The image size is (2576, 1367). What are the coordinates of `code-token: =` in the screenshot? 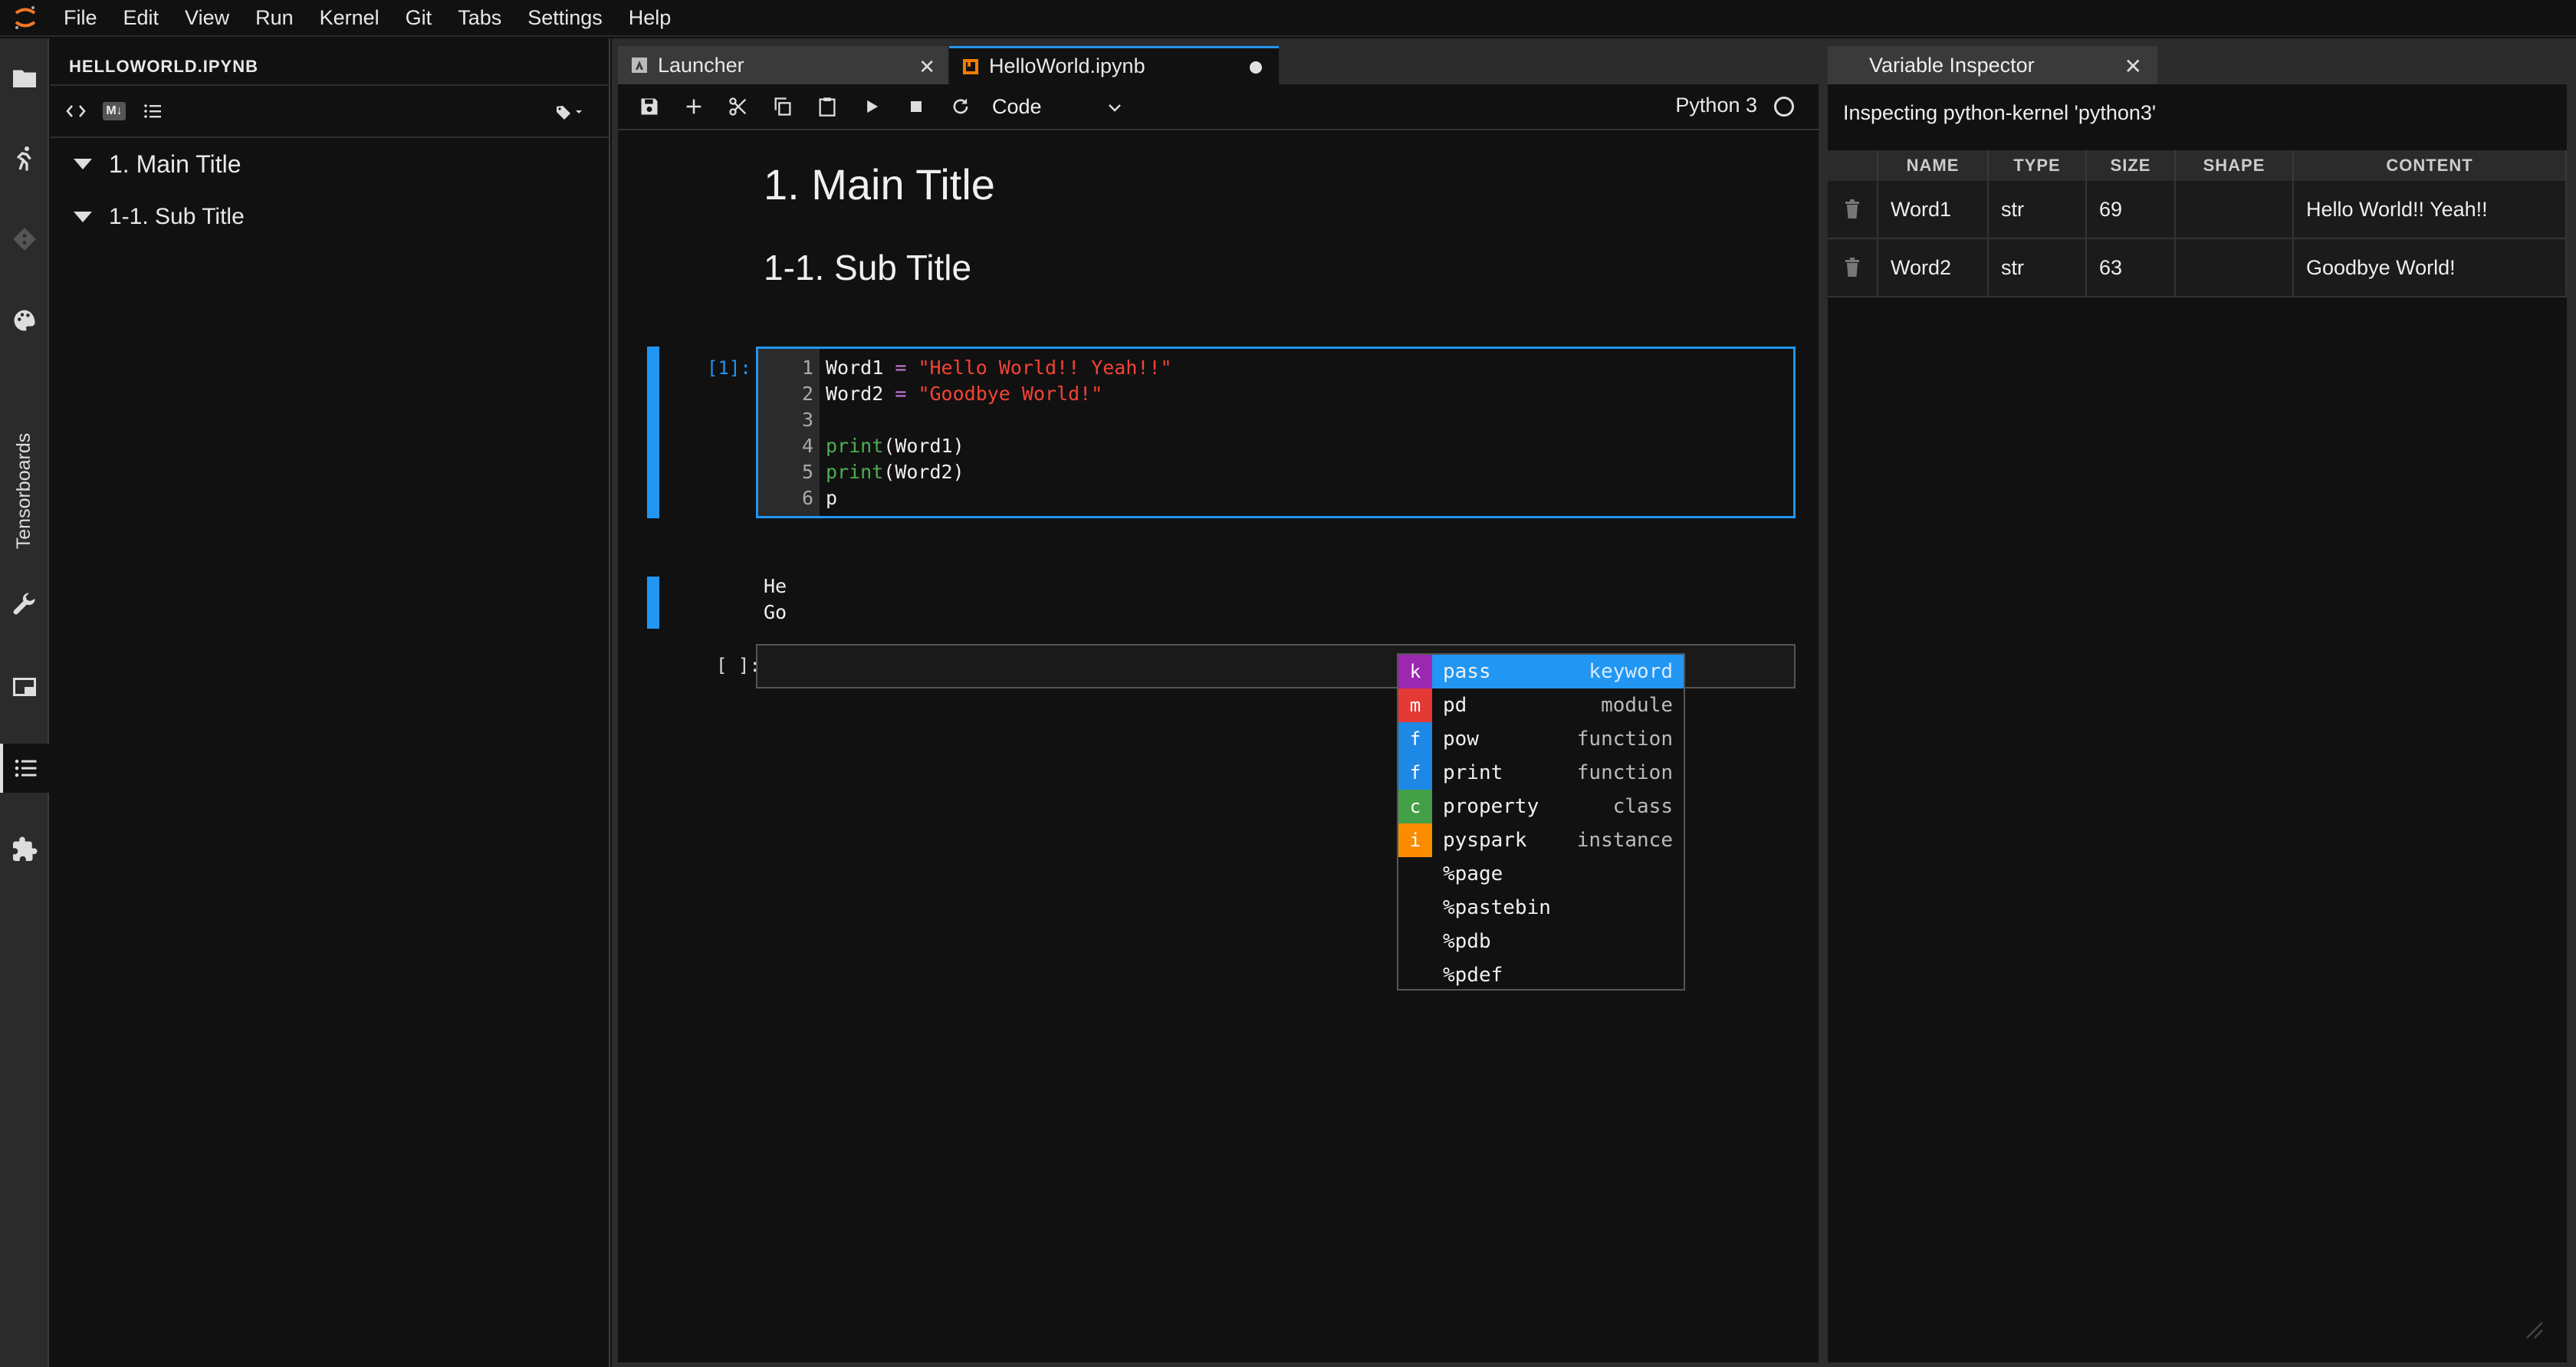 It's located at (901, 394).